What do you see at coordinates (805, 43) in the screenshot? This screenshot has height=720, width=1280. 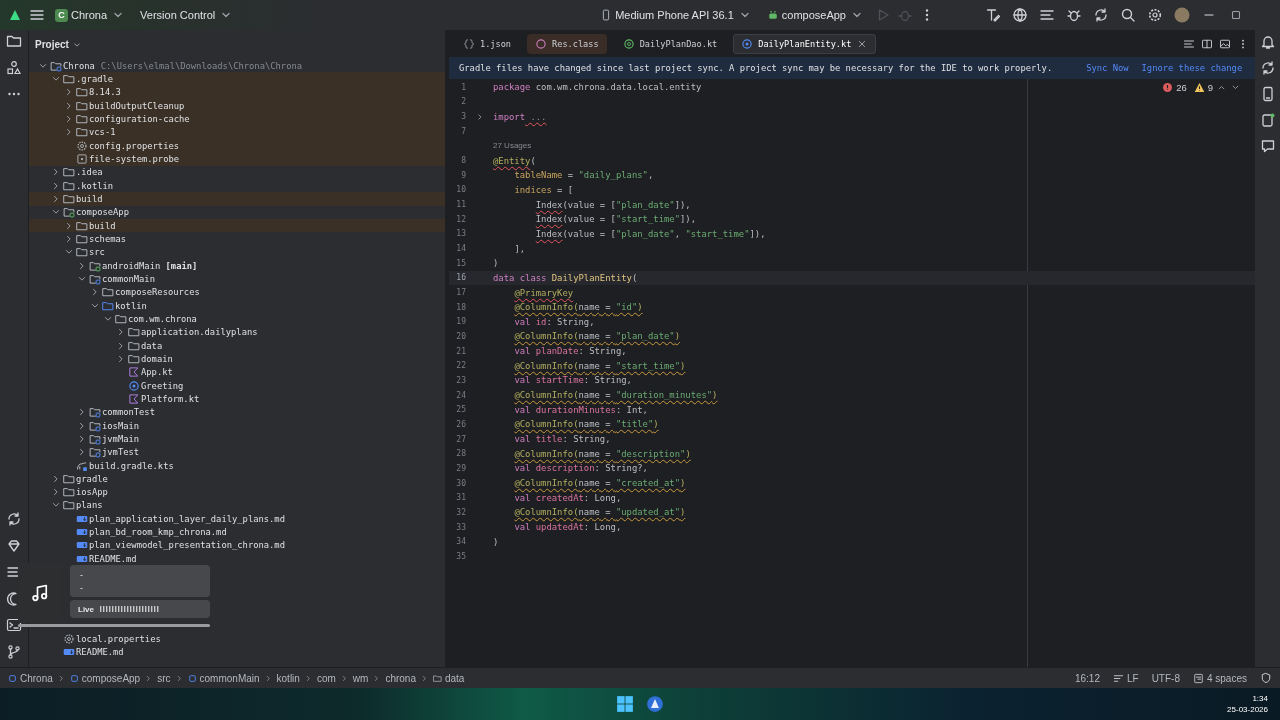 I see `editor-tab: DailyPlanEntity.kt` at bounding box center [805, 43].